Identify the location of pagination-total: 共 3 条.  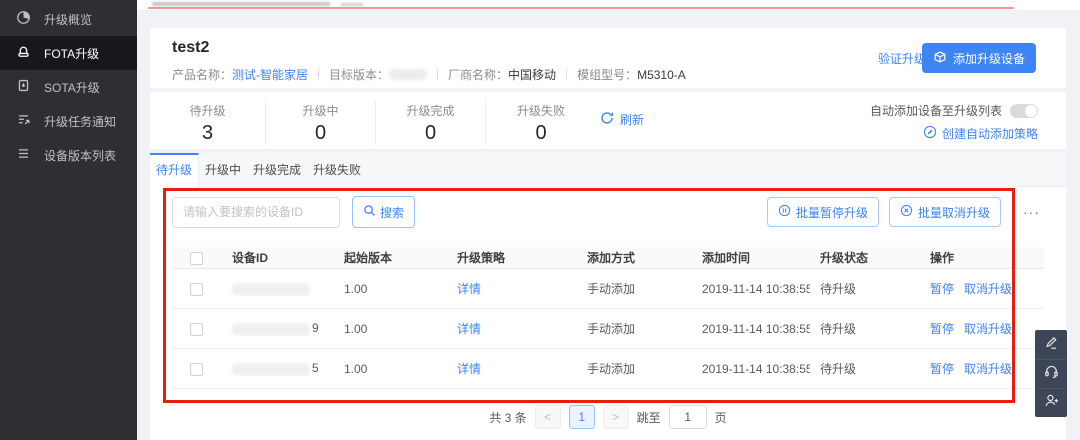
(508, 417).